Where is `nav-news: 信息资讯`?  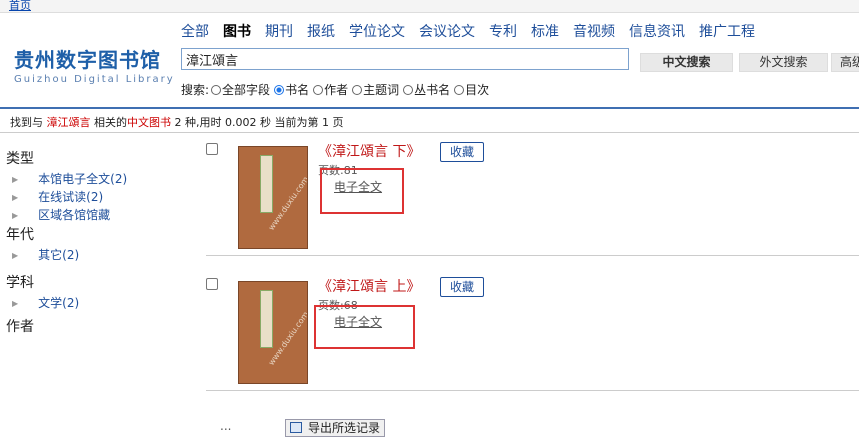 nav-news: 信息资讯 is located at coordinates (657, 32).